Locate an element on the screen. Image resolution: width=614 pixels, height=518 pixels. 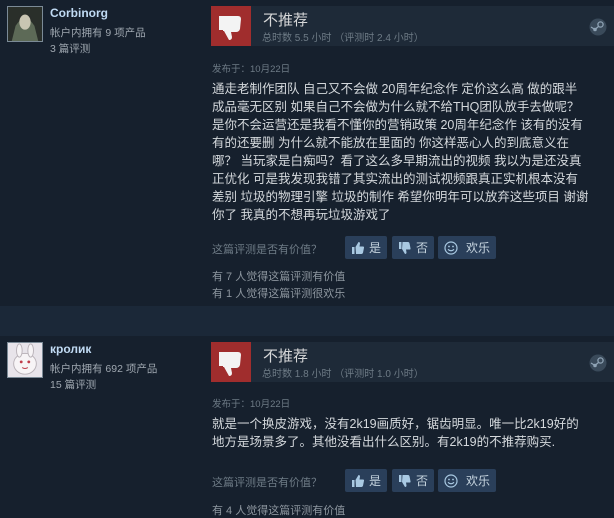
helpful-count: 有 4 人觉得这篇评测有价值 is located at coordinates (279, 511).